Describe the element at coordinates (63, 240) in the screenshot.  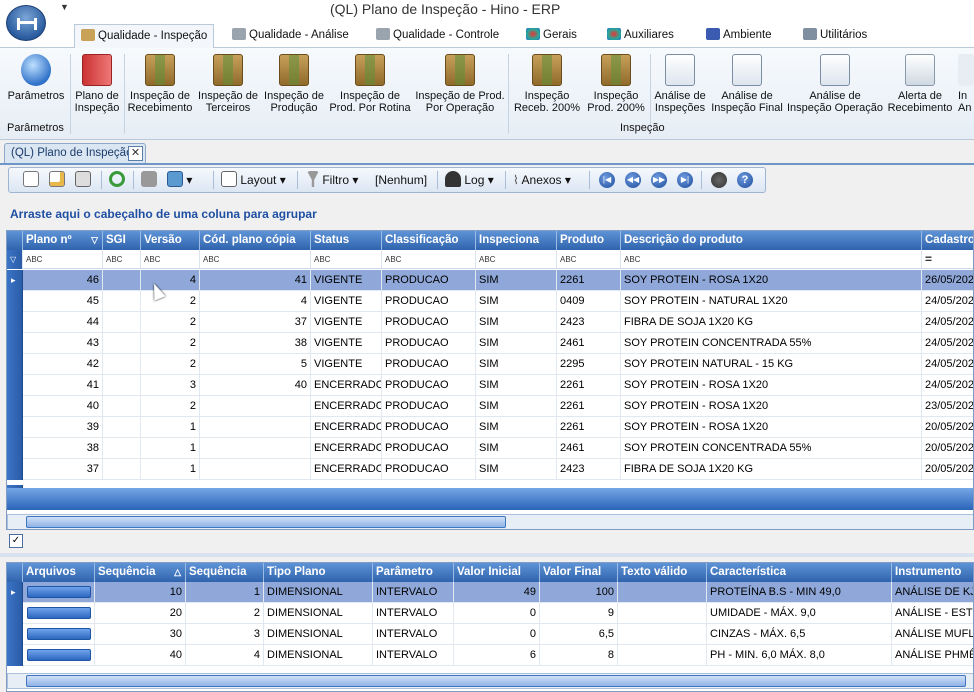
I see `col-plano-no: Plano nº ▽` at that location.